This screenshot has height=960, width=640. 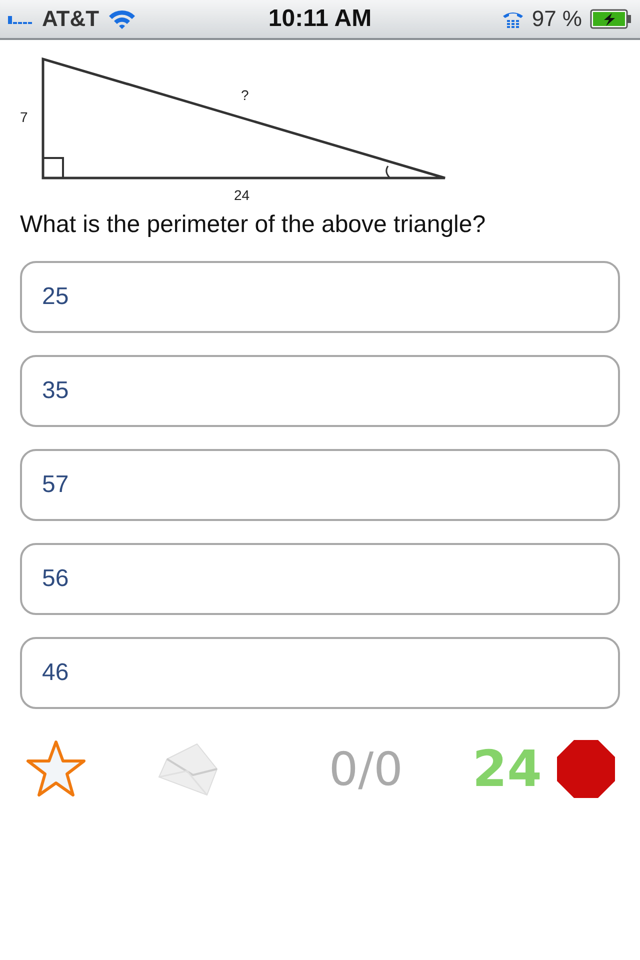 I want to click on answer-button: 35, so click(x=320, y=391).